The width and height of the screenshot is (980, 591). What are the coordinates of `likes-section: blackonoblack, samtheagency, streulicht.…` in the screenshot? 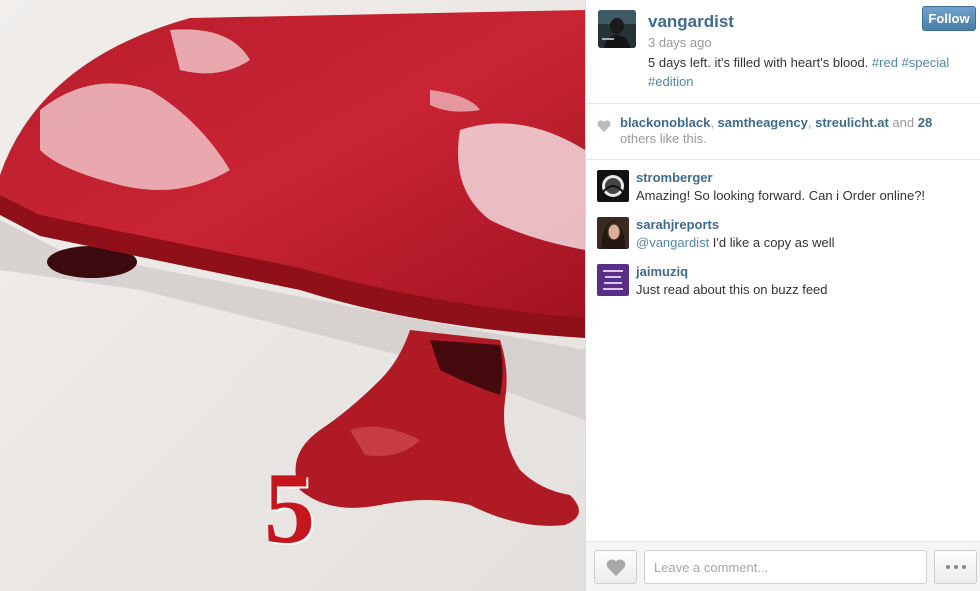 It's located at (783, 132).